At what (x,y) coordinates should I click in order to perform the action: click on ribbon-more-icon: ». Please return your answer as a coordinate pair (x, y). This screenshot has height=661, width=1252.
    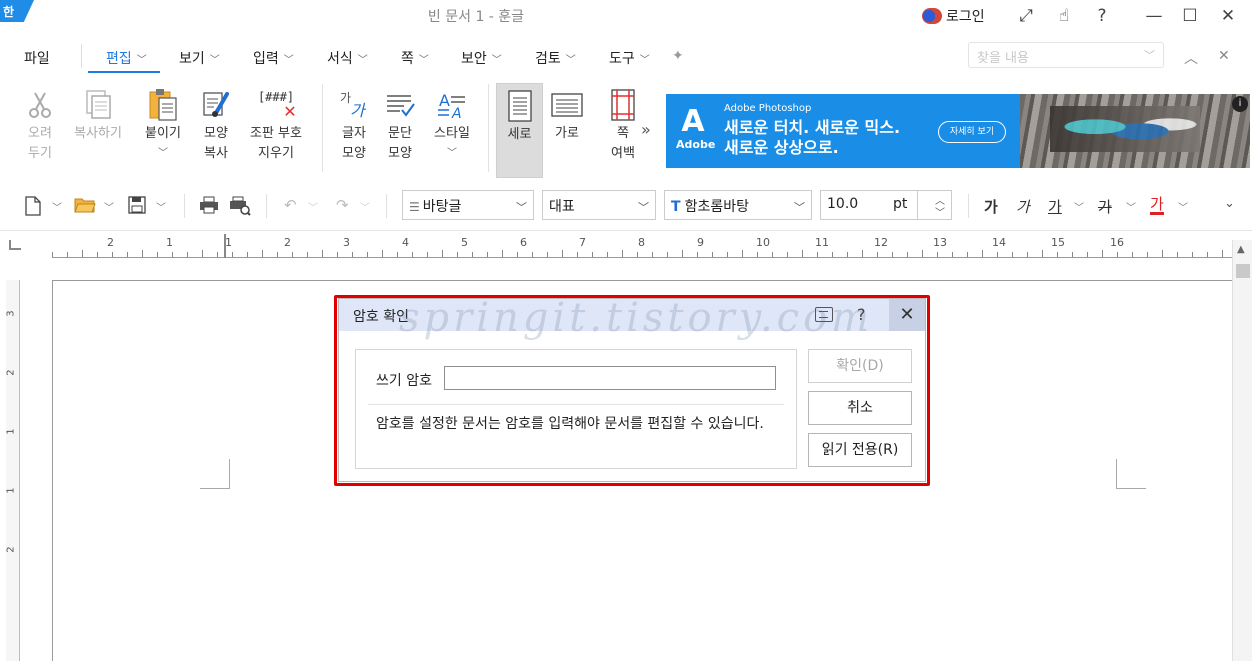
    Looking at the image, I should click on (646, 129).